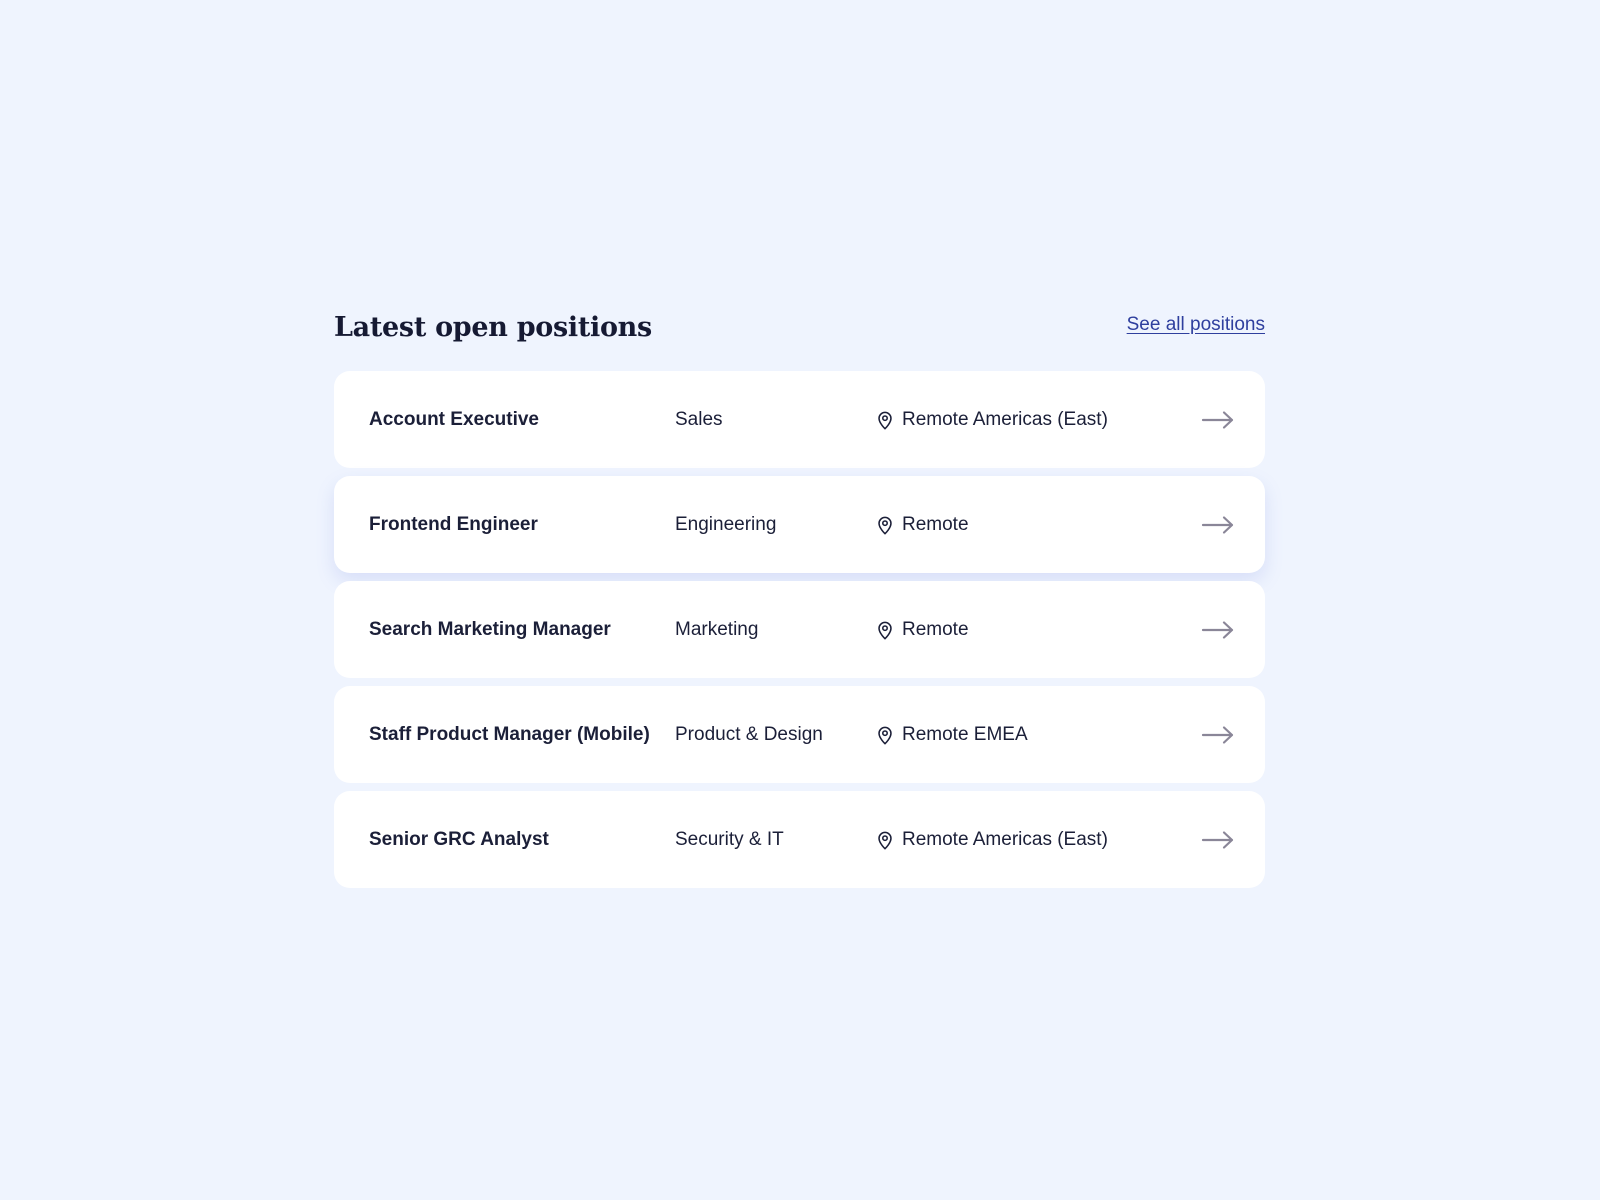 Image resolution: width=1600 pixels, height=1200 pixels. Describe the element at coordinates (749, 734) in the screenshot. I see `position-department: Product & Design` at that location.